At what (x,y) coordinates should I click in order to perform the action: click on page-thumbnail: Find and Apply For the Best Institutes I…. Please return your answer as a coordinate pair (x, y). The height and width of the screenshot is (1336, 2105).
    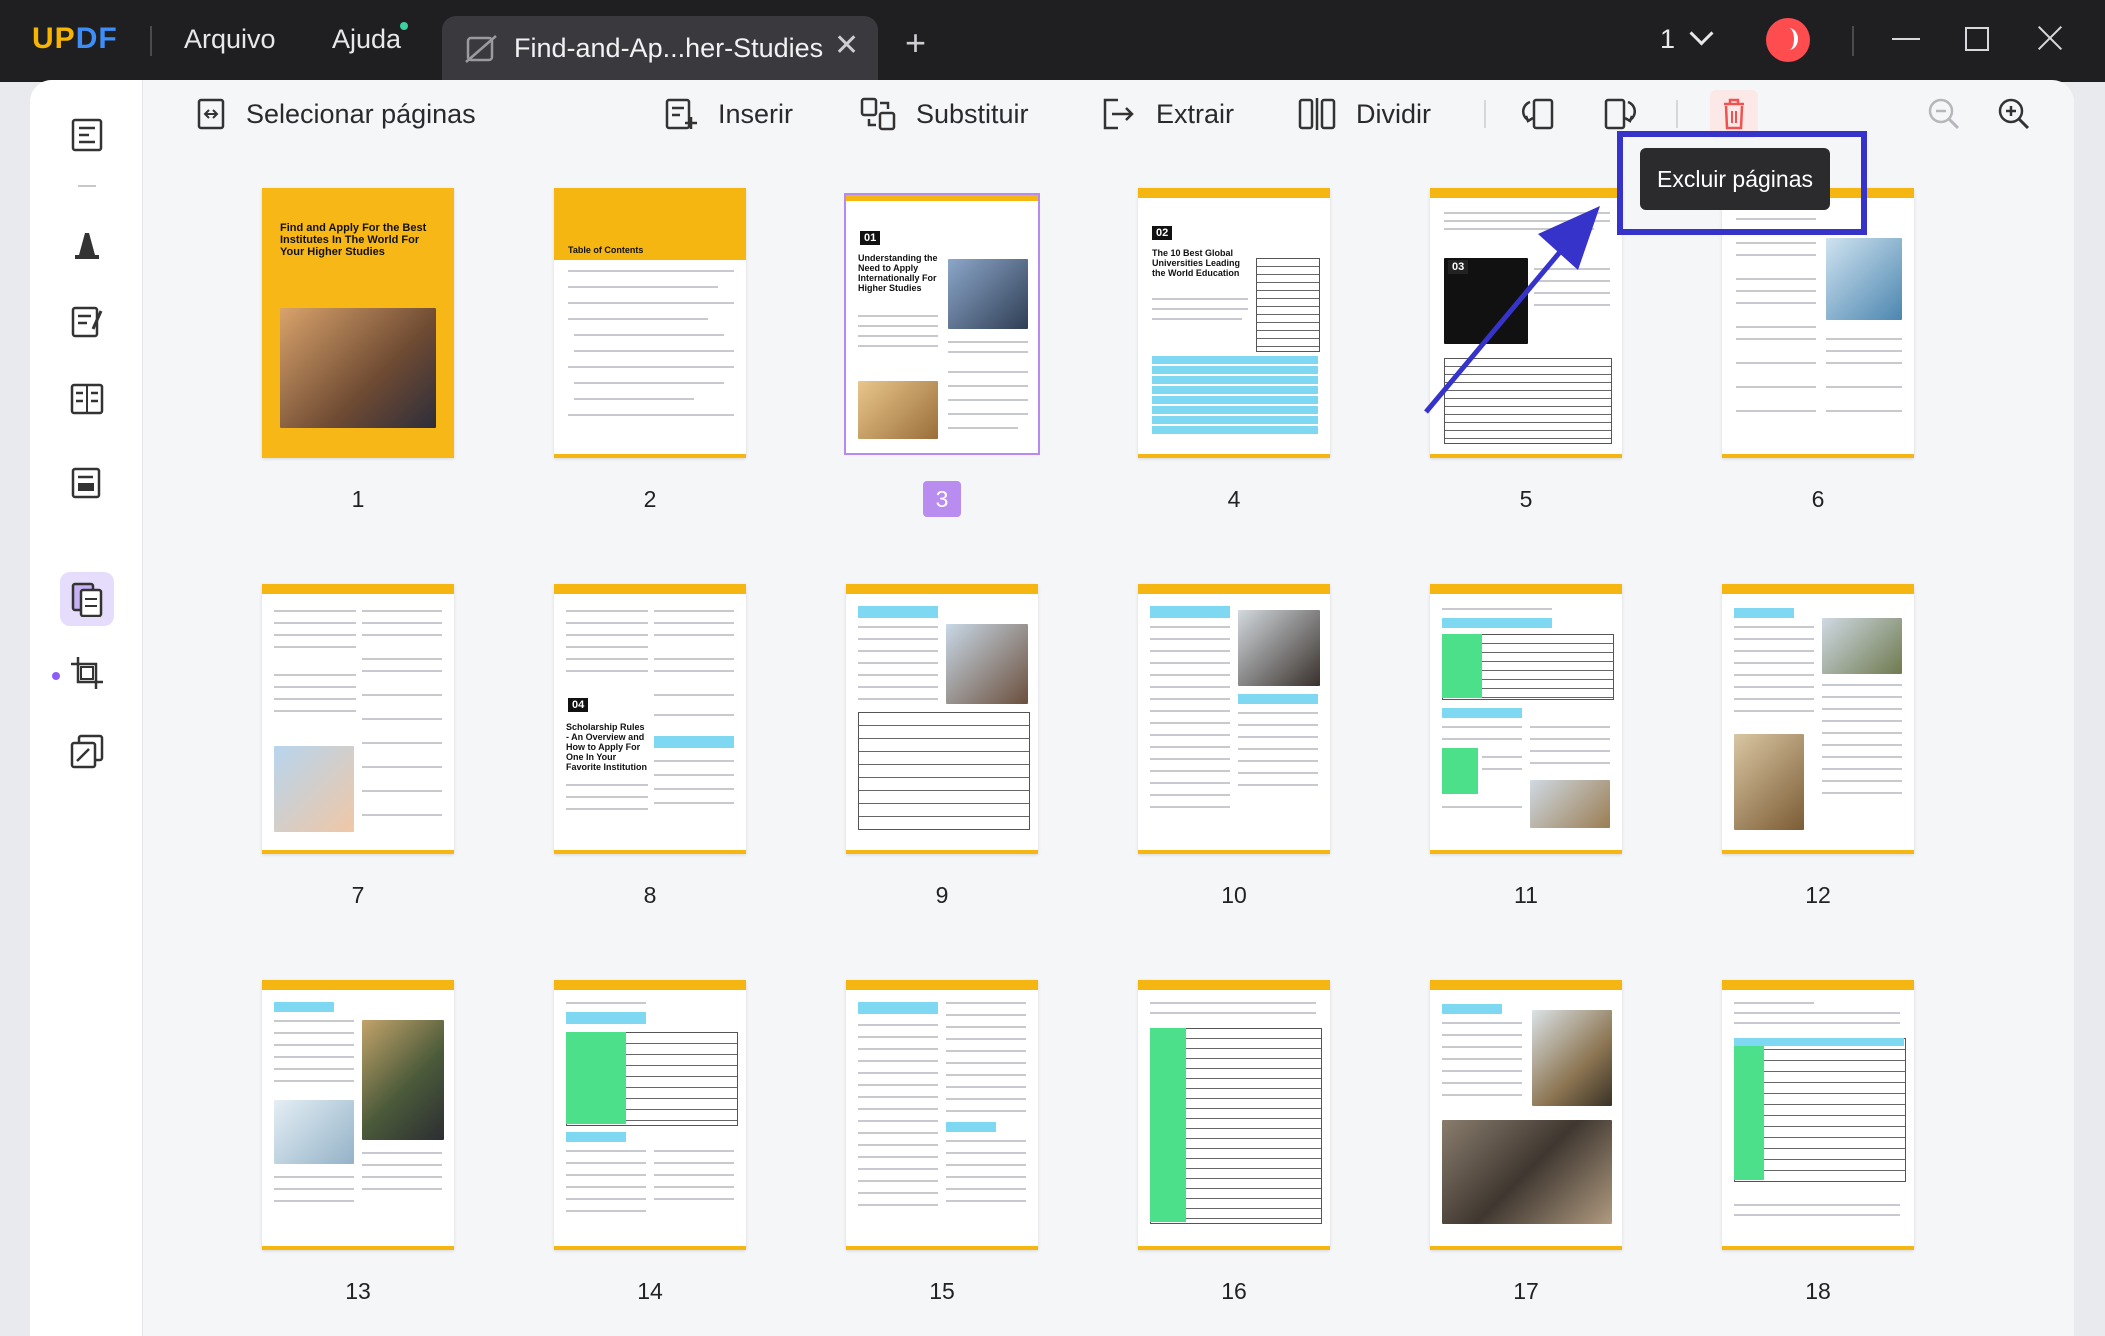
    Looking at the image, I should click on (358, 323).